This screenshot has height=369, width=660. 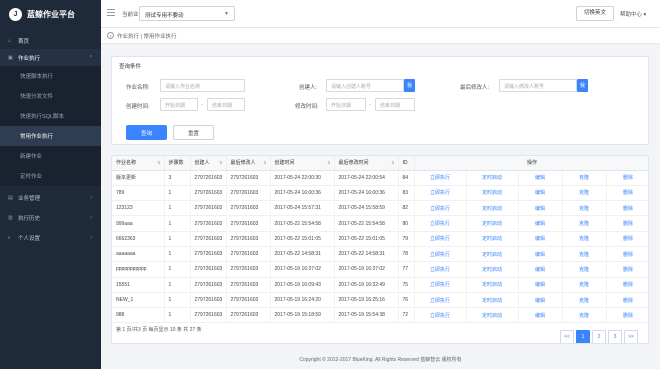 I want to click on col-header-created: 创建时间 ⇅, so click(x=302, y=163).